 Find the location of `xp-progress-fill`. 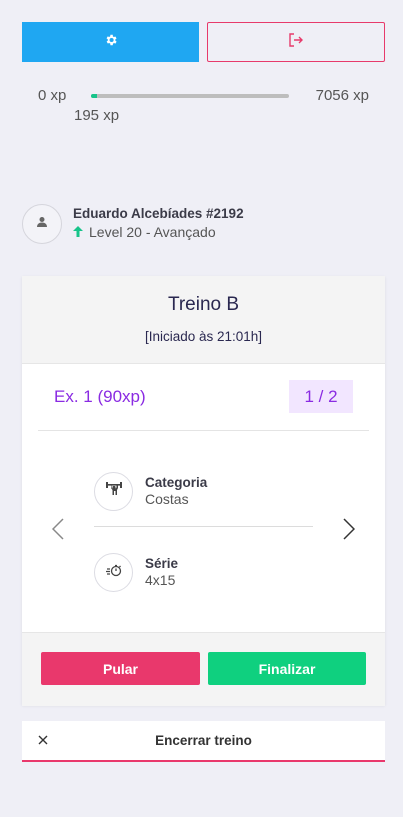

xp-progress-fill is located at coordinates (94, 96).